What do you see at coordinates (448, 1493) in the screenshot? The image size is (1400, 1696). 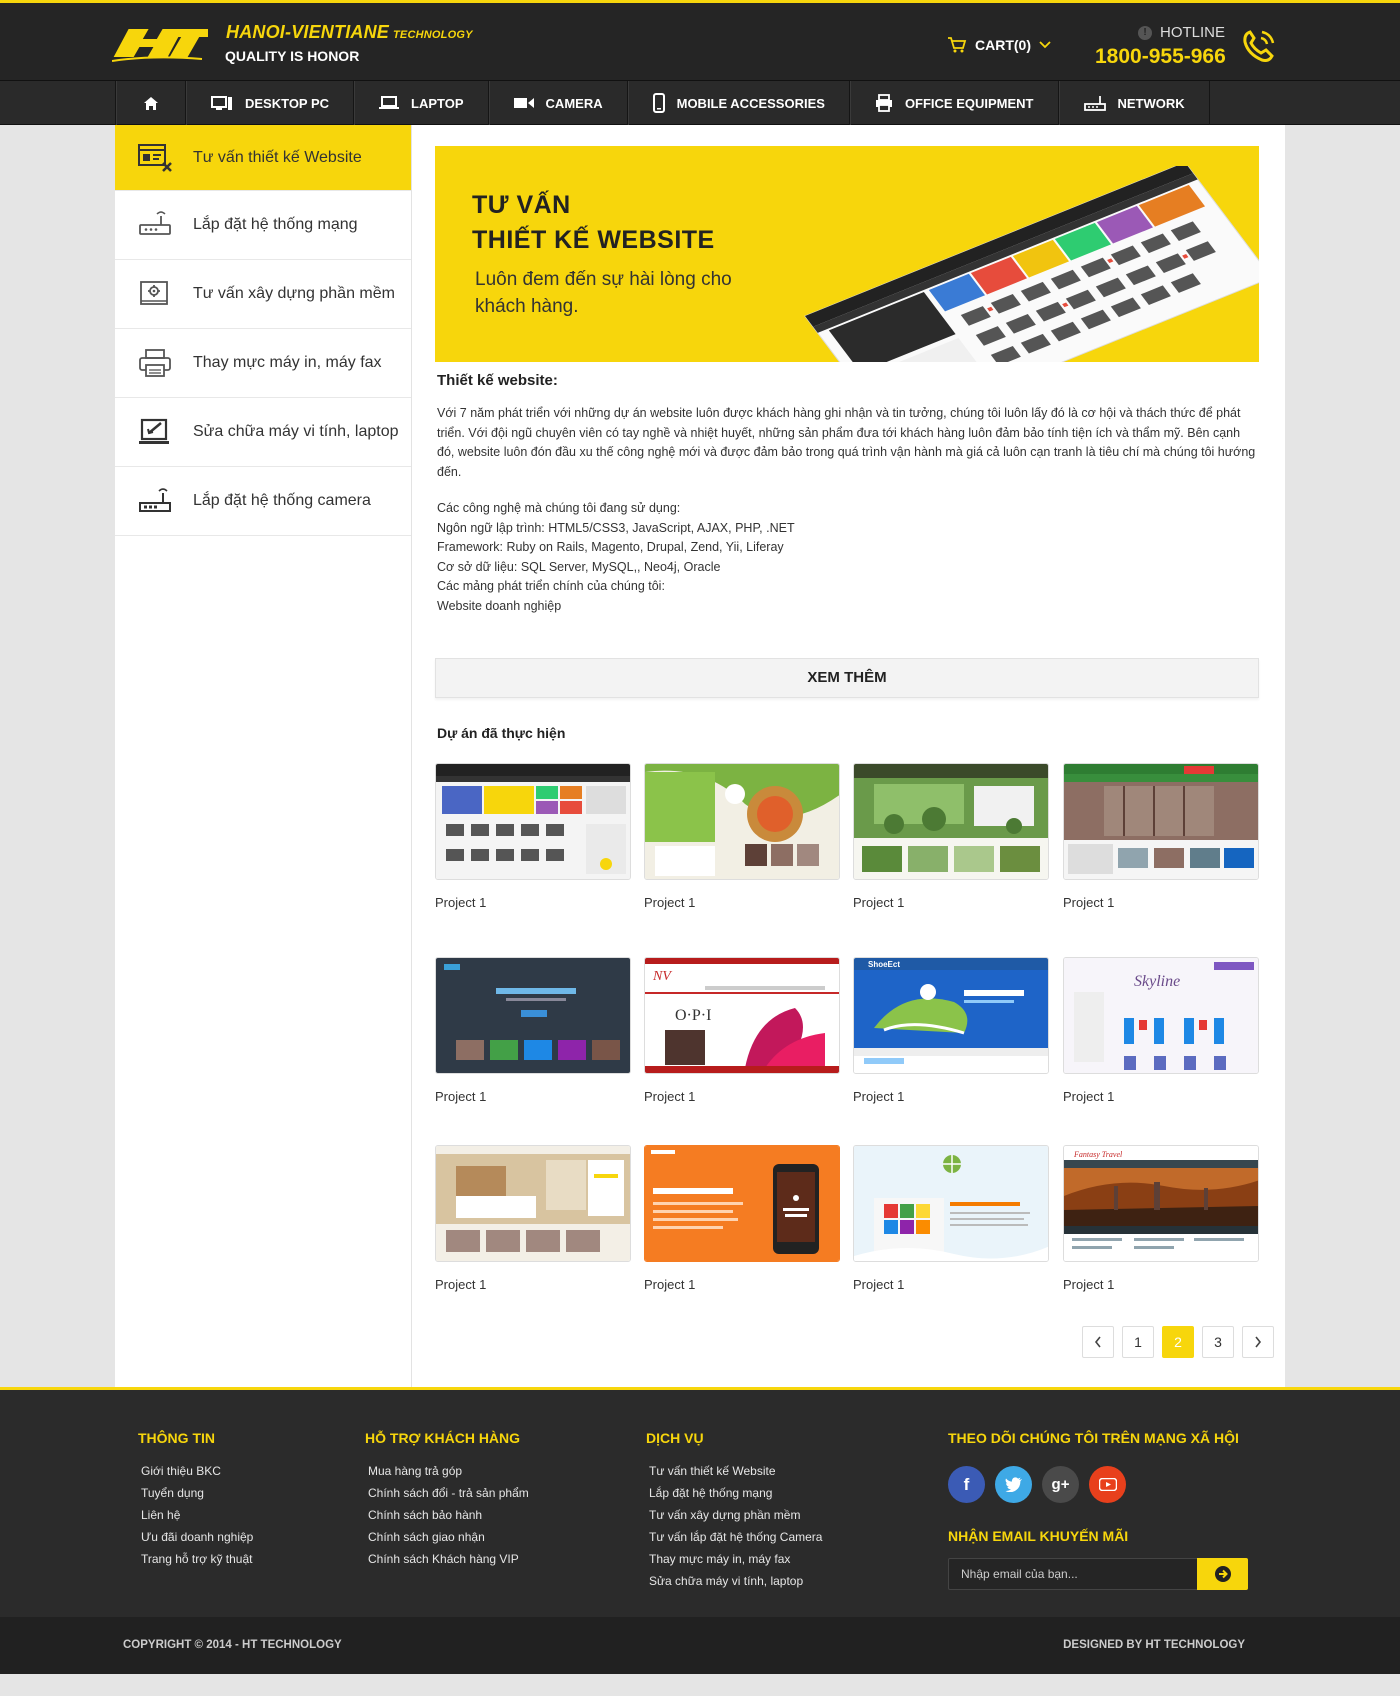 I see `footer-link: Chính sách đổi - trả sản phẩm` at bounding box center [448, 1493].